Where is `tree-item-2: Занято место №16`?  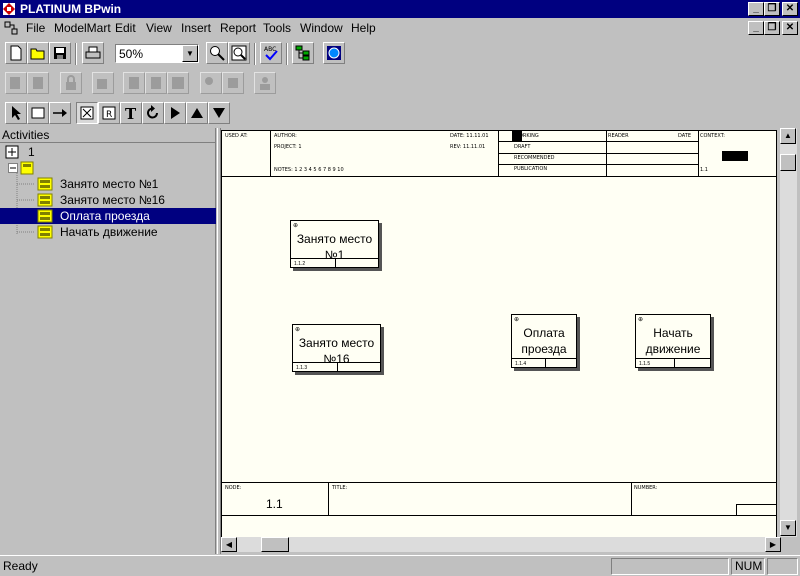
tree-item-2: Занято место №16 is located at coordinates (108, 200).